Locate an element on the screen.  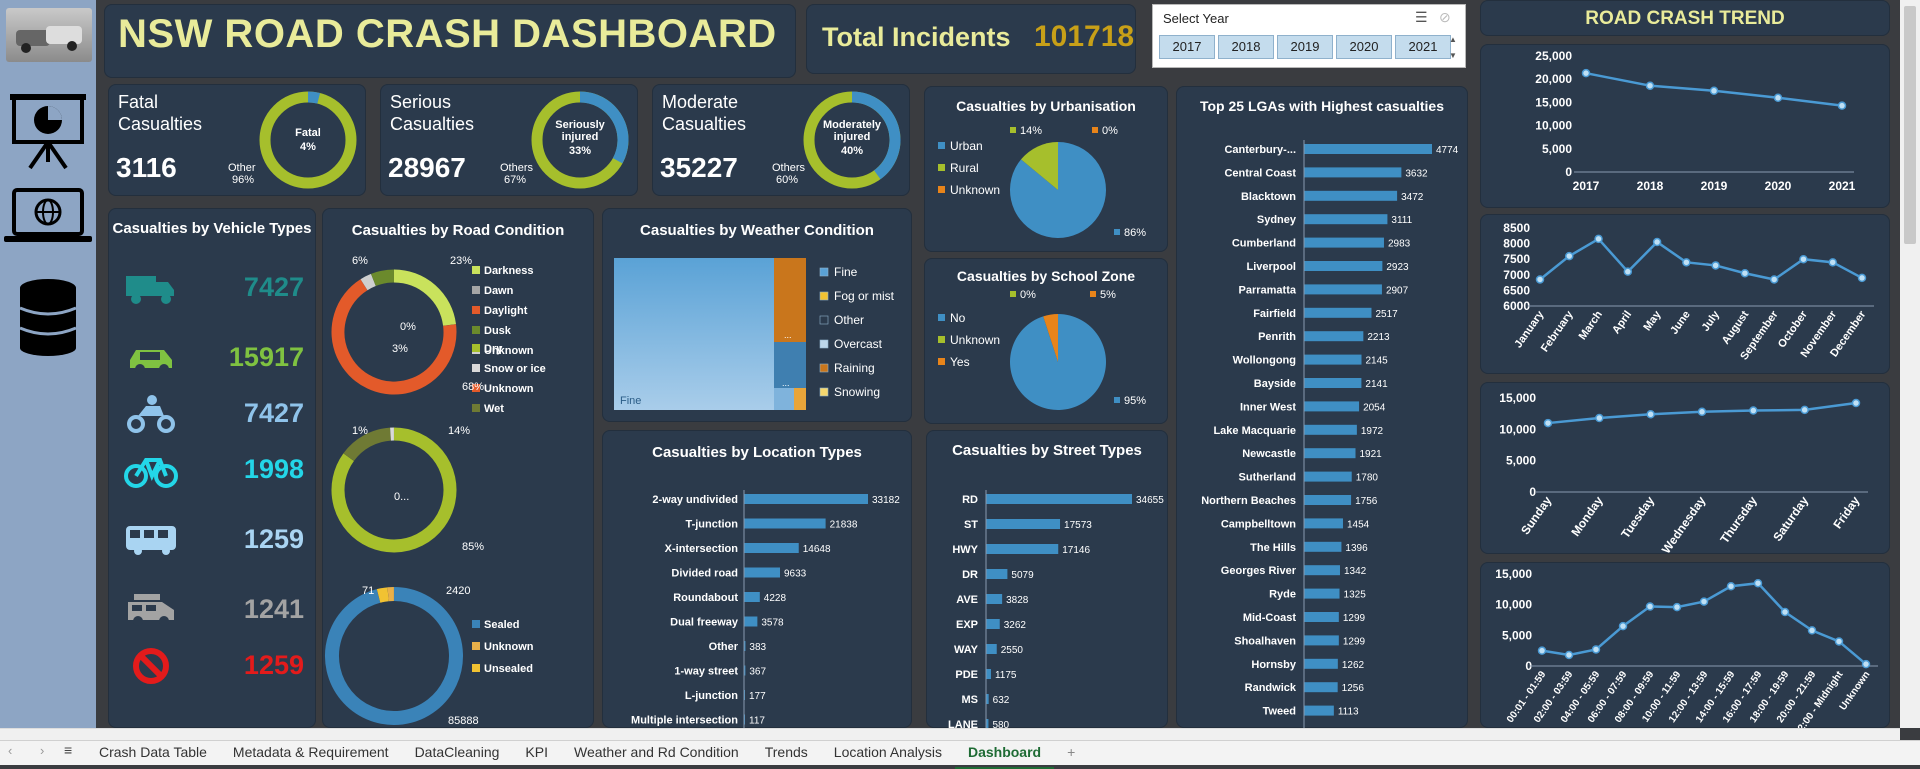
bar-value-label: 4774 is located at coordinates (1447, 150).